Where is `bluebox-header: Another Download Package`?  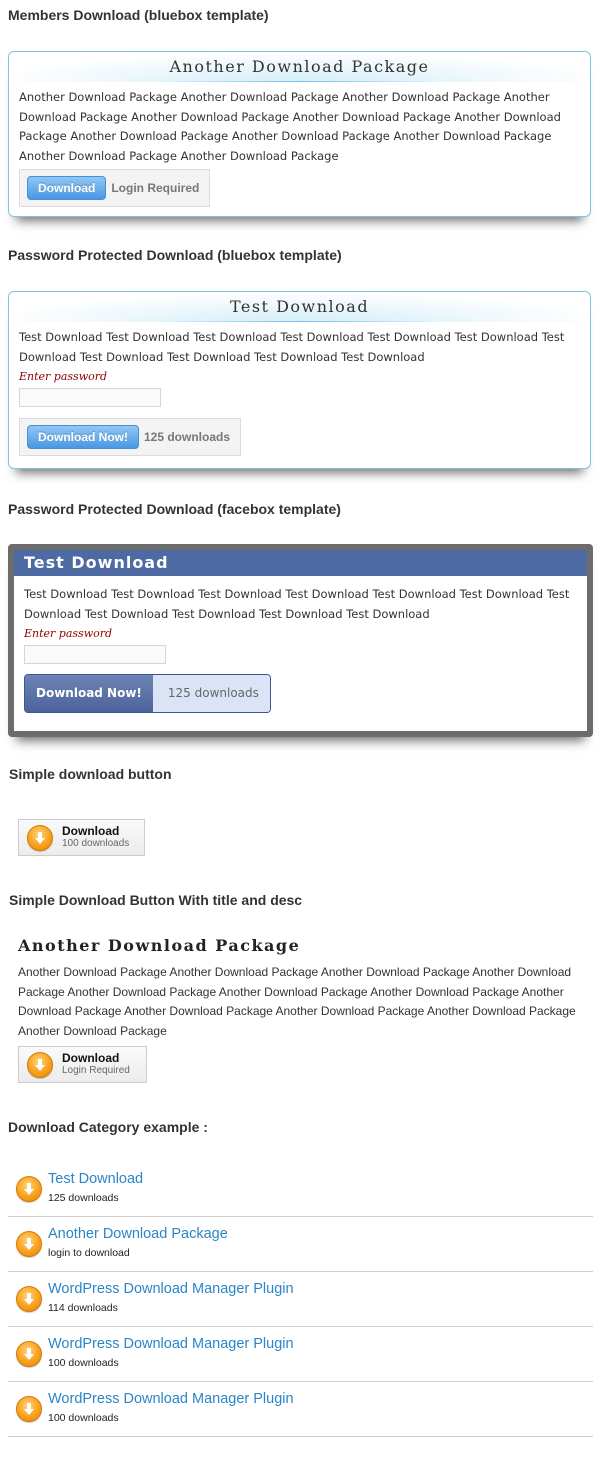 bluebox-header: Another Download Package is located at coordinates (299, 68).